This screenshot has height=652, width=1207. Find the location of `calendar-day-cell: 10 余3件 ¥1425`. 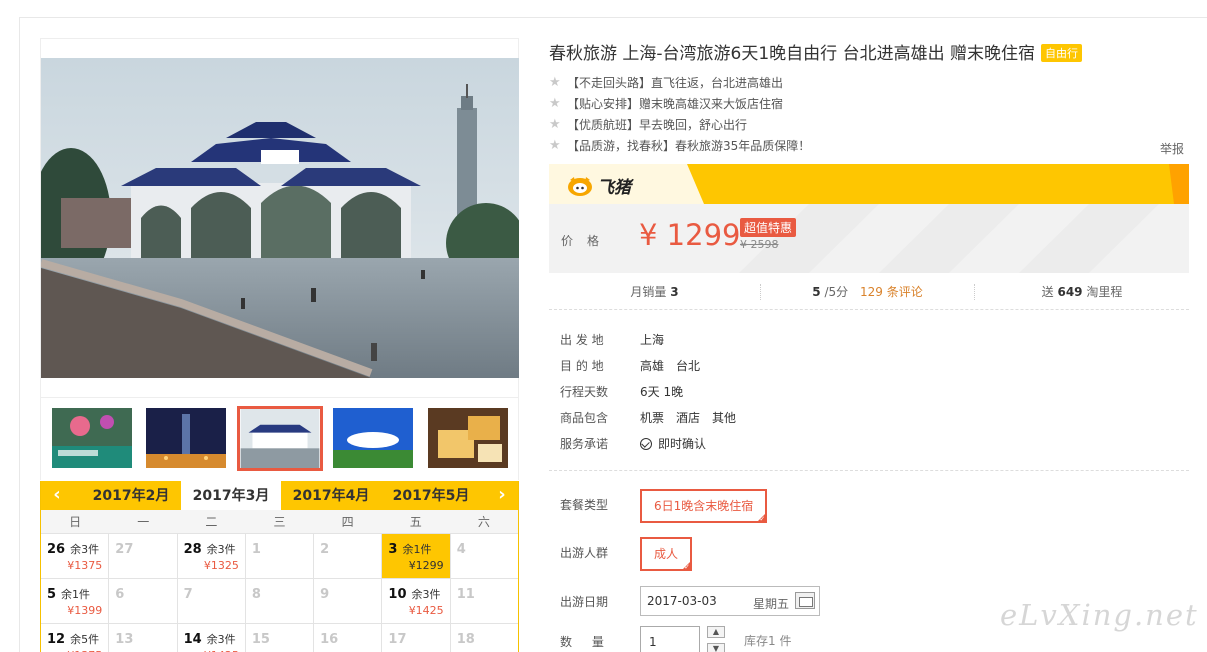

calendar-day-cell: 10 余3件 ¥1425 is located at coordinates (416, 601).